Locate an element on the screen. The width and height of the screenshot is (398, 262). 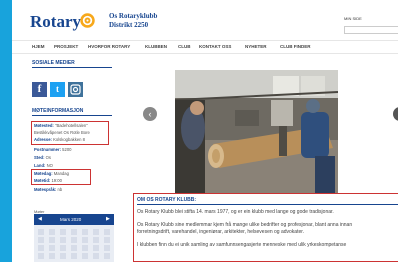
info-postcode: Postnummer: 5200 is located at coordinates (53, 149).